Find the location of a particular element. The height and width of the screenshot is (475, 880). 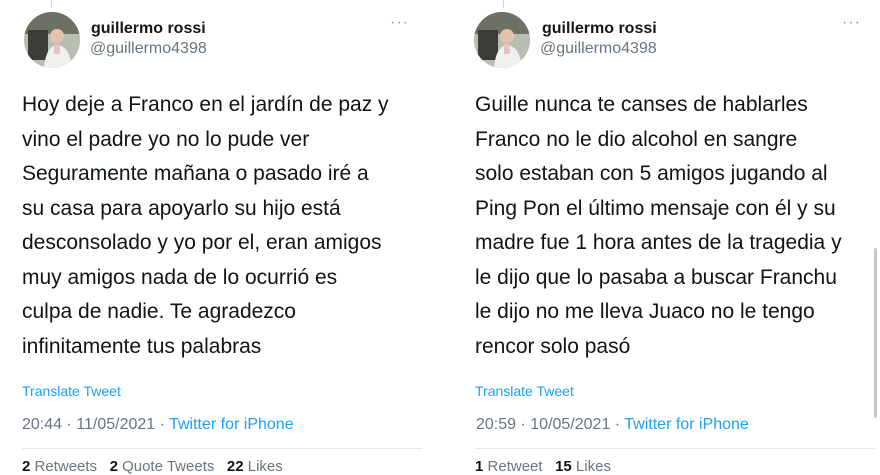

tweet-text-line: infinitamente tus palabras is located at coordinates (142, 346).